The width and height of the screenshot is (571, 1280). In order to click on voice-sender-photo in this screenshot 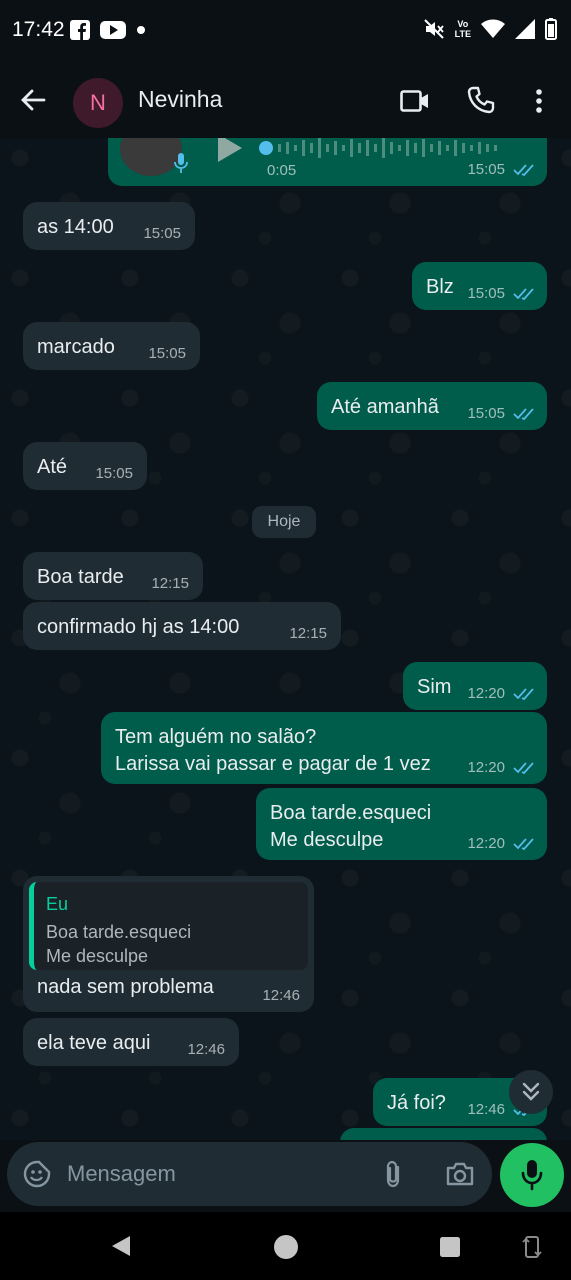, I will do `click(151, 157)`.